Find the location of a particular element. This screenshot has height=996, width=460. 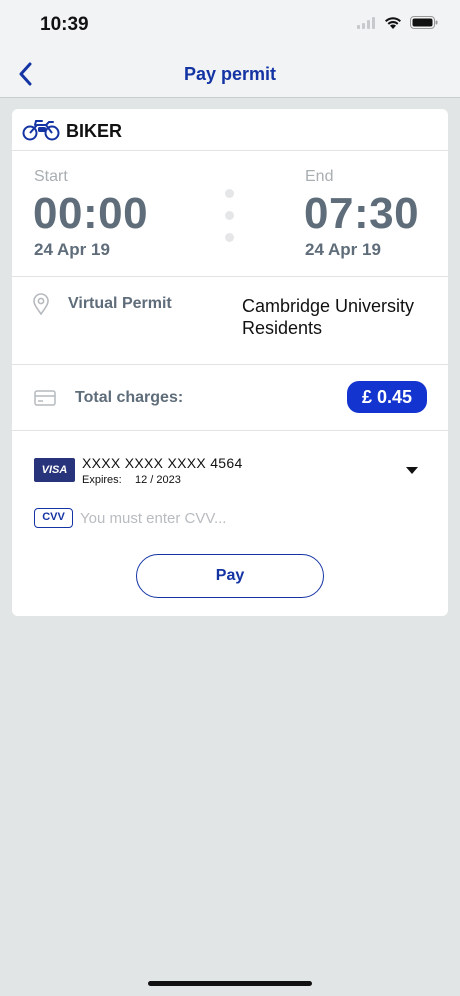

cvv-row: CVV is located at coordinates (230, 520).